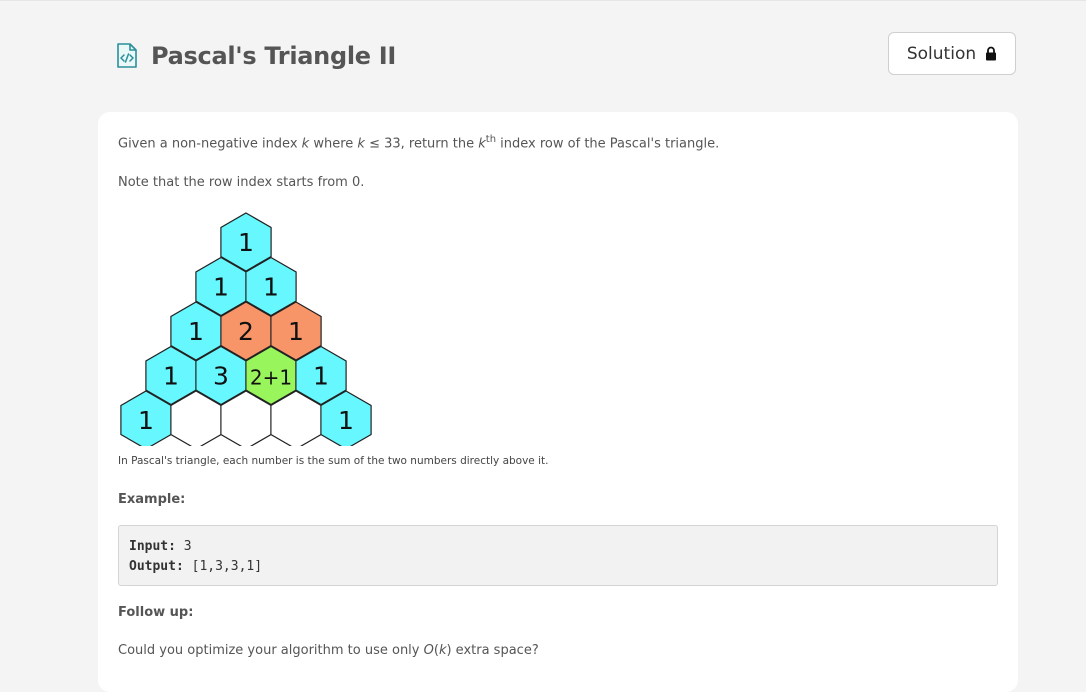 The width and height of the screenshot is (1086, 692). What do you see at coordinates (543, 0) in the screenshot?
I see `top-border` at bounding box center [543, 0].